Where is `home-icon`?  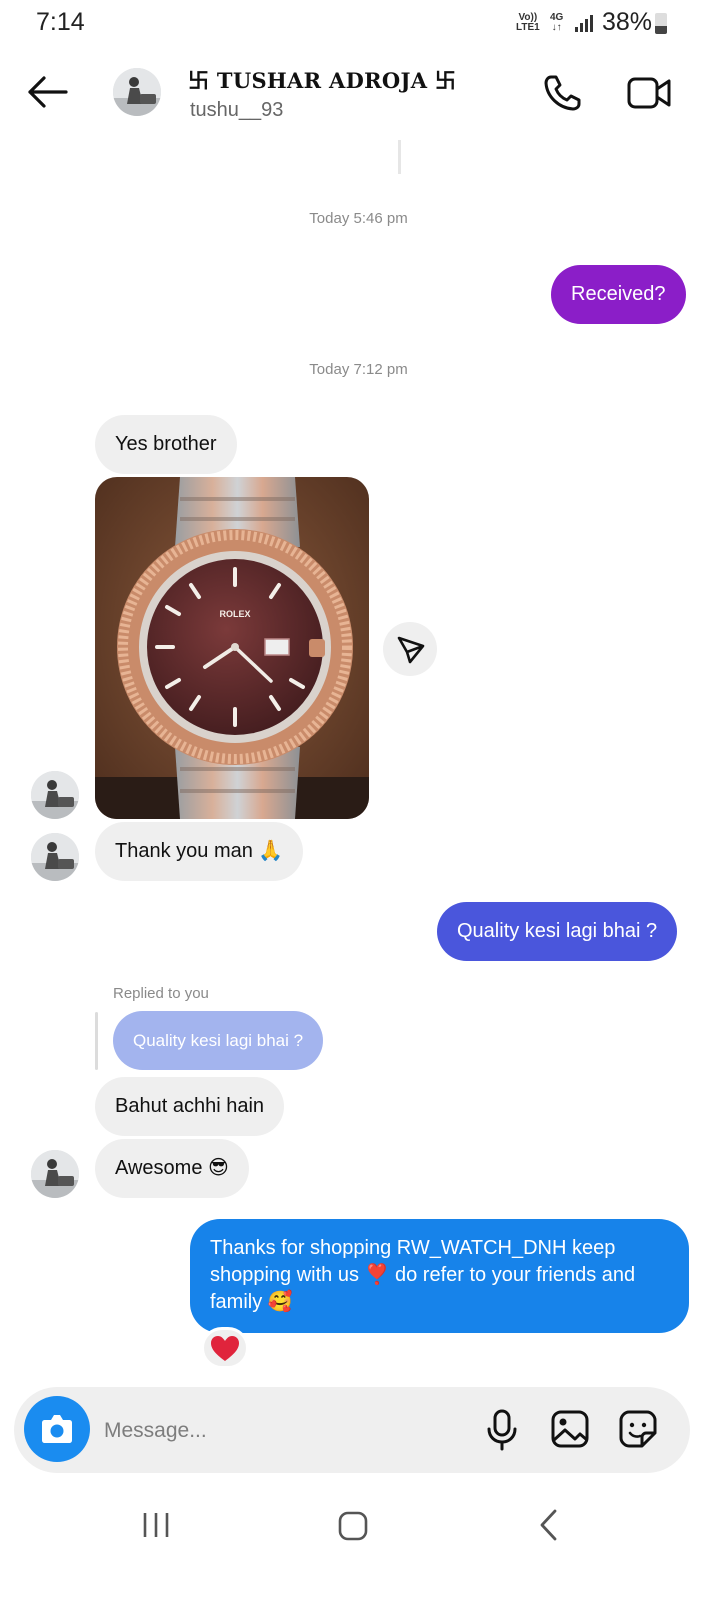
home-icon is located at coordinates (353, 1526).